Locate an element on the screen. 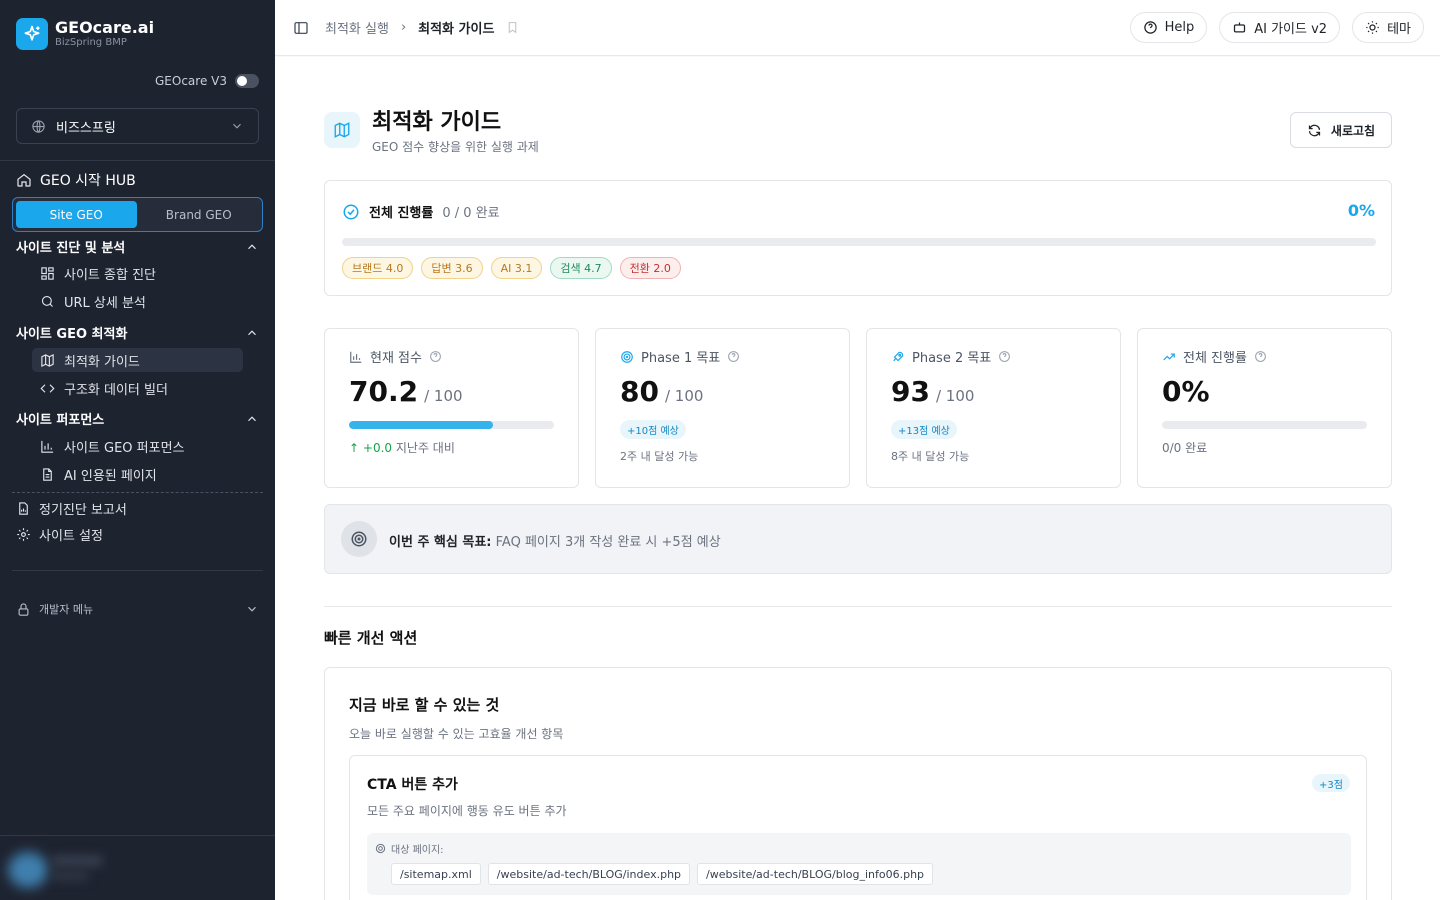  refresh-button-label: 새로고침 is located at coordinates (1353, 130).